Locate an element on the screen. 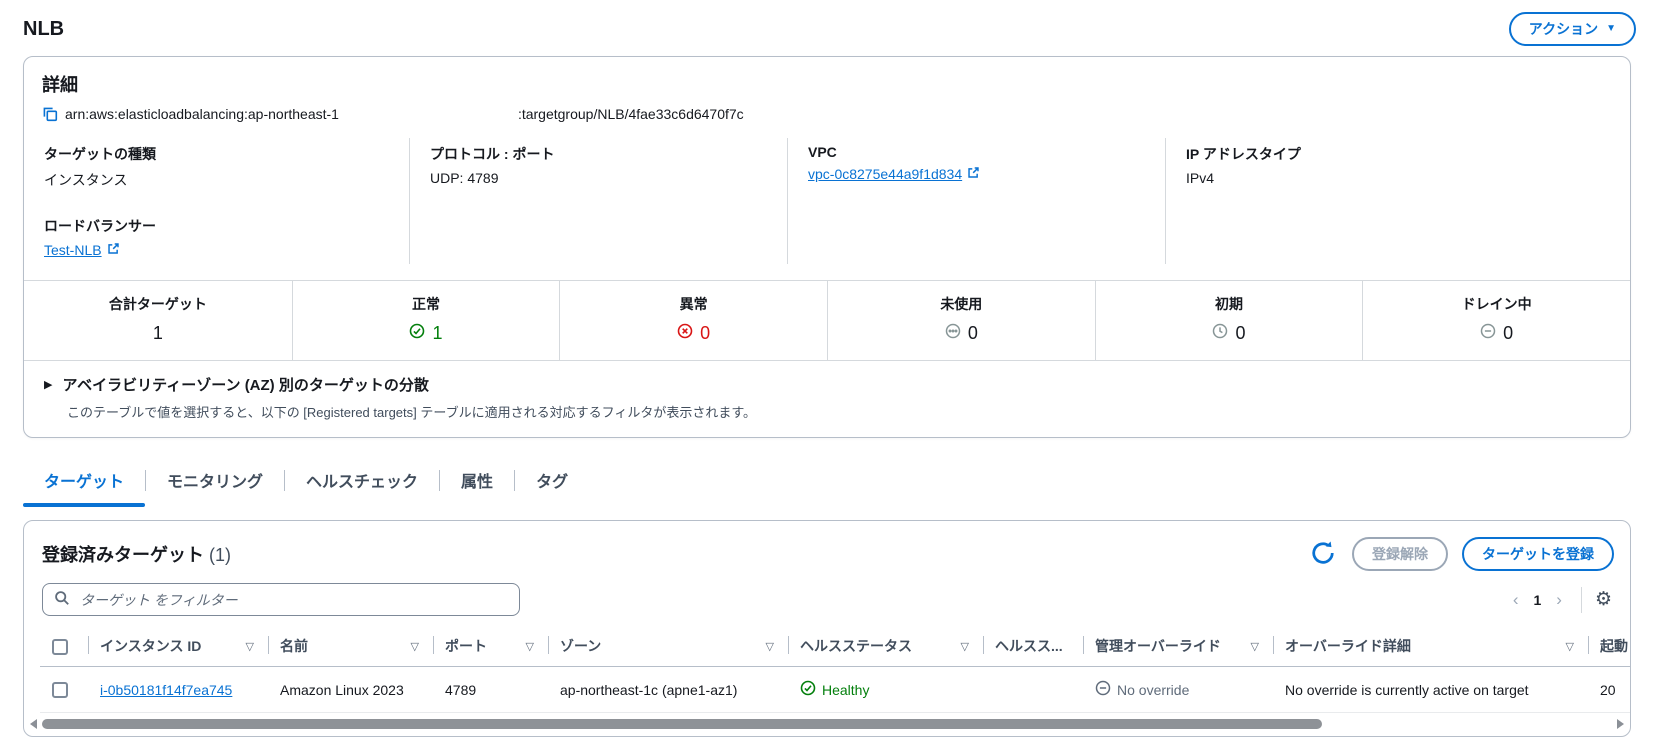  tab-targets: ターゲット is located at coordinates (84, 482).